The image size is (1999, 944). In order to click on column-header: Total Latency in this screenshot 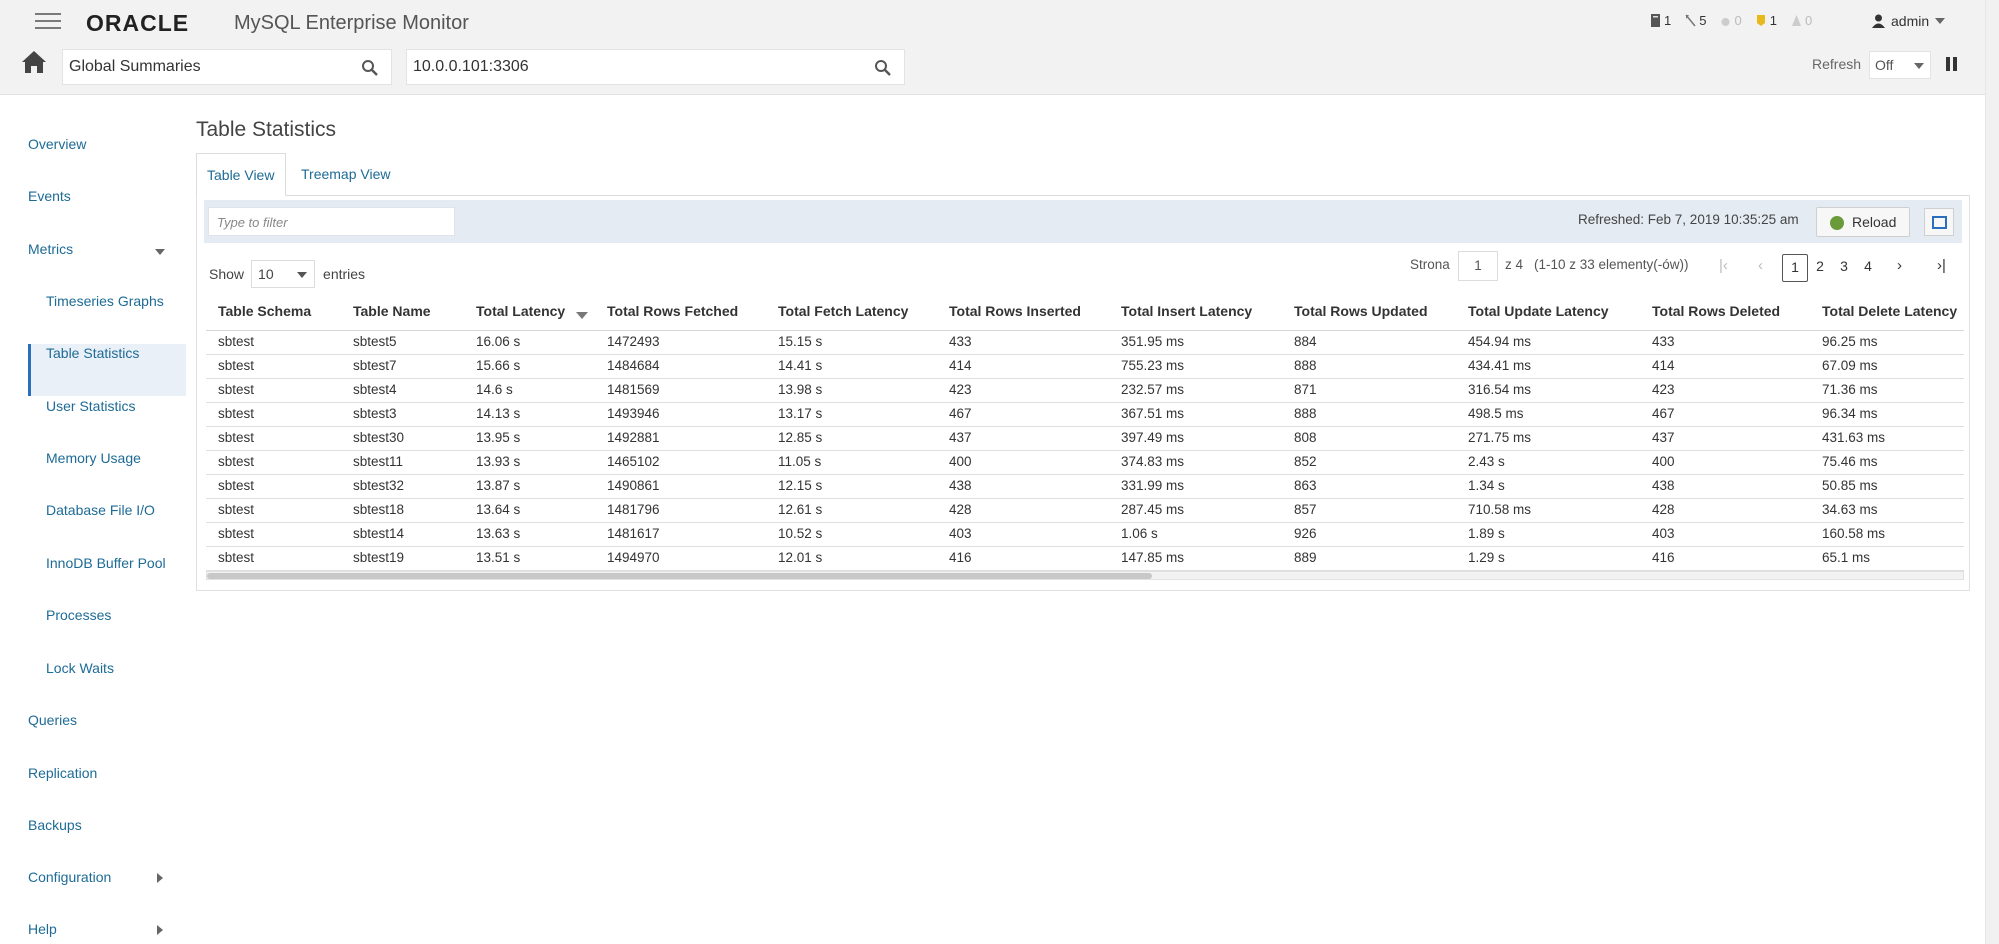, I will do `click(520, 311)`.